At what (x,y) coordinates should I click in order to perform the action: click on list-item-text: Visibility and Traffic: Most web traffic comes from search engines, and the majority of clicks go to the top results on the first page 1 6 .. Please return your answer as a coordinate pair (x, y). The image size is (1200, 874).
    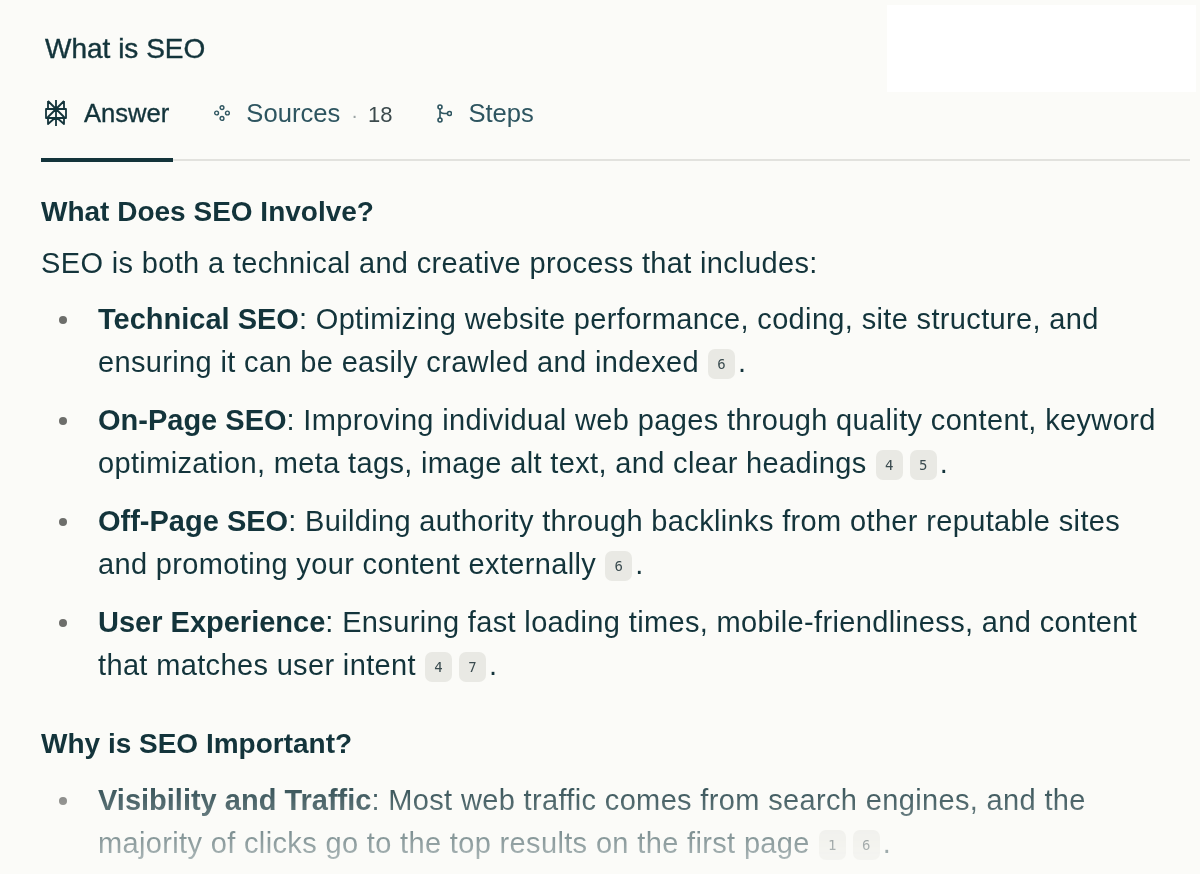
    Looking at the image, I should click on (592, 823).